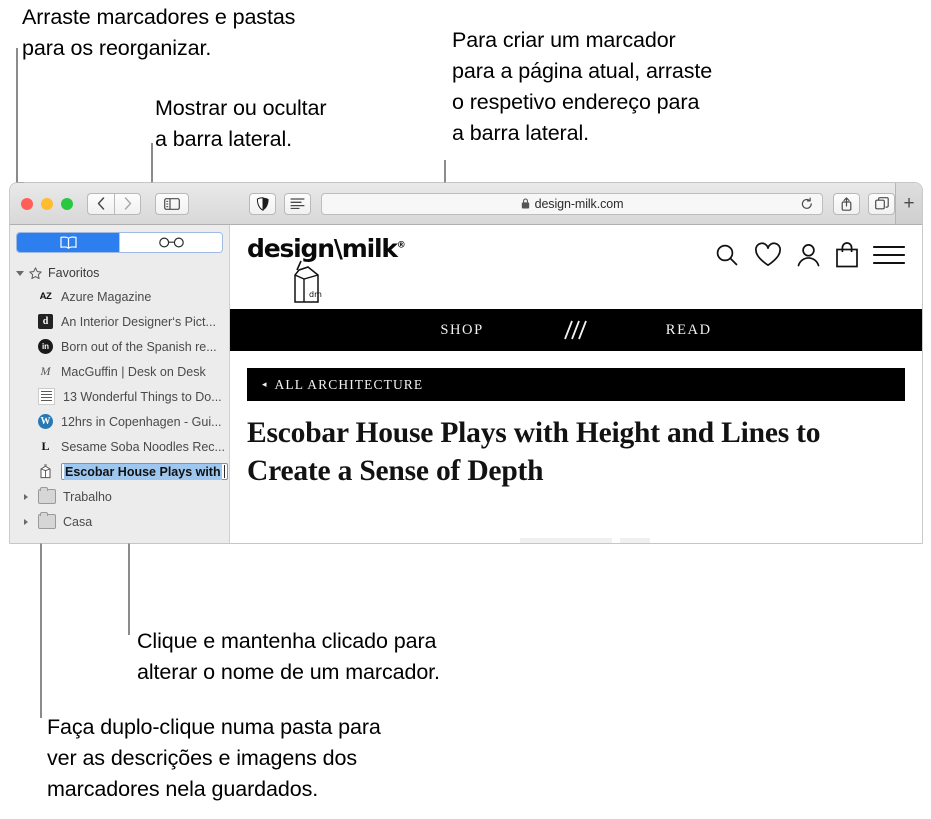 Image resolution: width=931 pixels, height=819 pixels. What do you see at coordinates (889, 255) in the screenshot?
I see `hamburger-menu-icon` at bounding box center [889, 255].